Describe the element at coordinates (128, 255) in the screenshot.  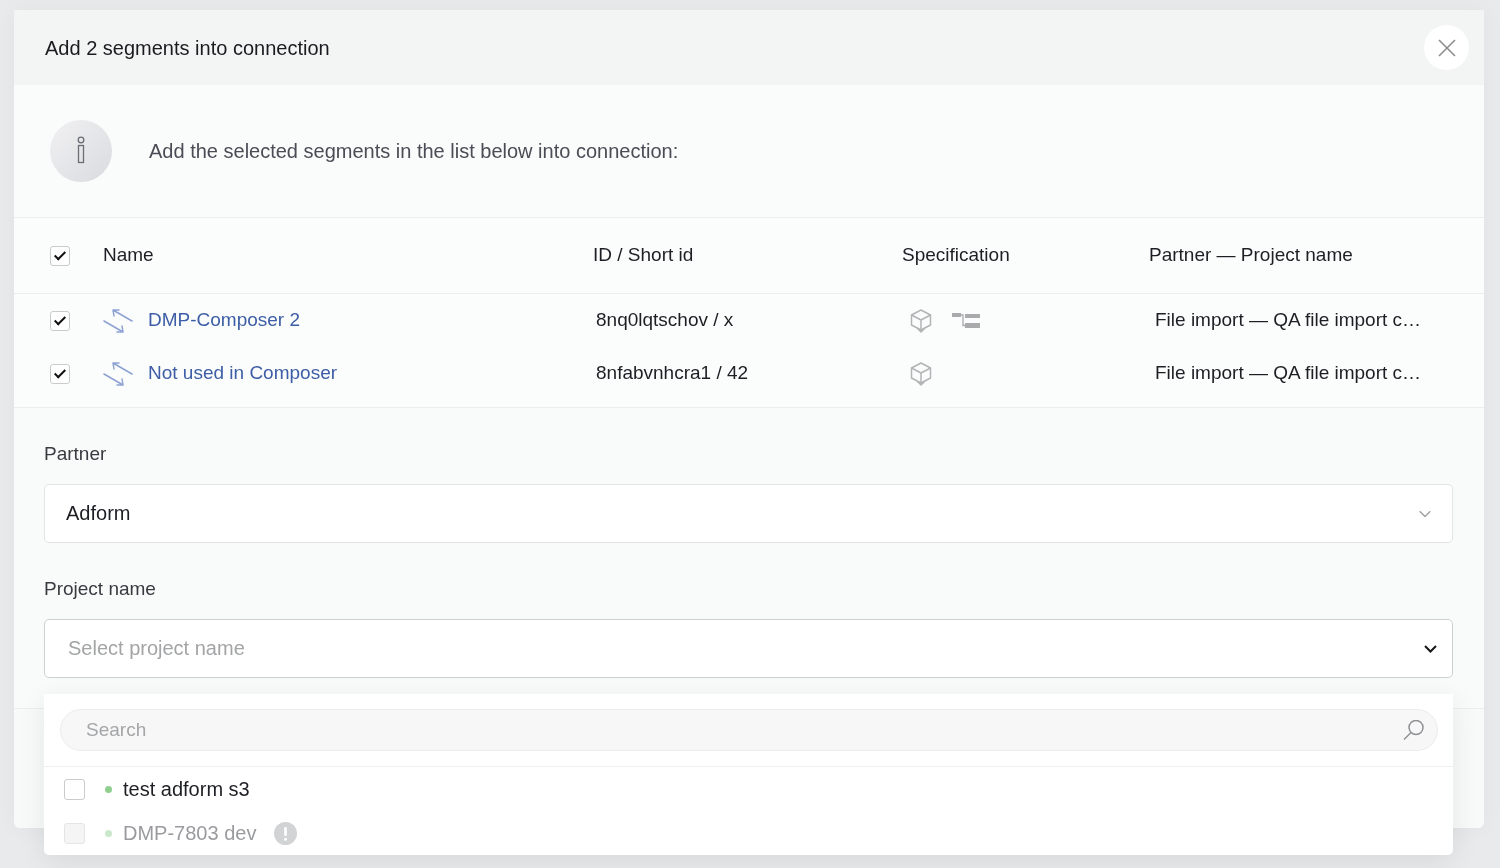
I see `column-header: Name` at that location.